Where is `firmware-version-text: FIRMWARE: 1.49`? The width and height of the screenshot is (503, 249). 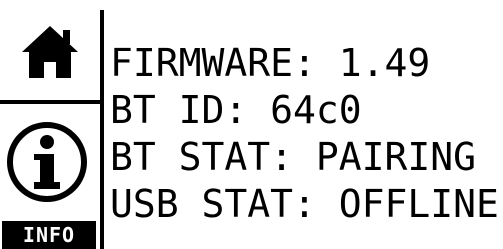 firmware-version-text: FIRMWARE: 1.49 is located at coordinates (270, 63).